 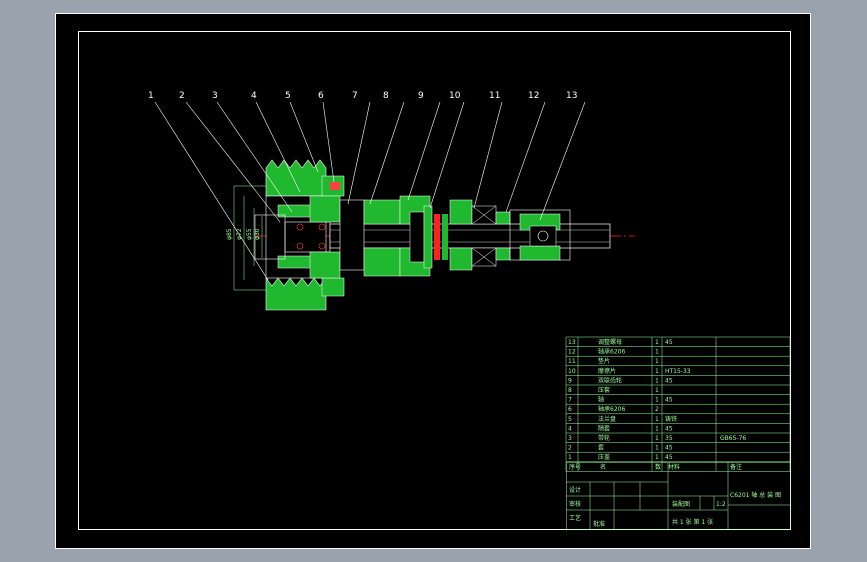 I want to click on checker-label: 审核, so click(x=575, y=504).